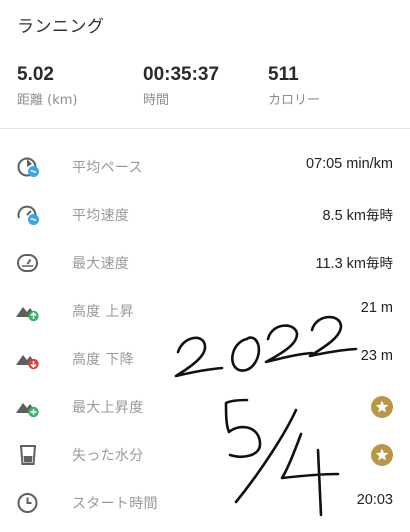  Describe the element at coordinates (205, 311) in the screenshot. I see `list-item-elevation-gain: 高度 上昇 21 m` at that location.